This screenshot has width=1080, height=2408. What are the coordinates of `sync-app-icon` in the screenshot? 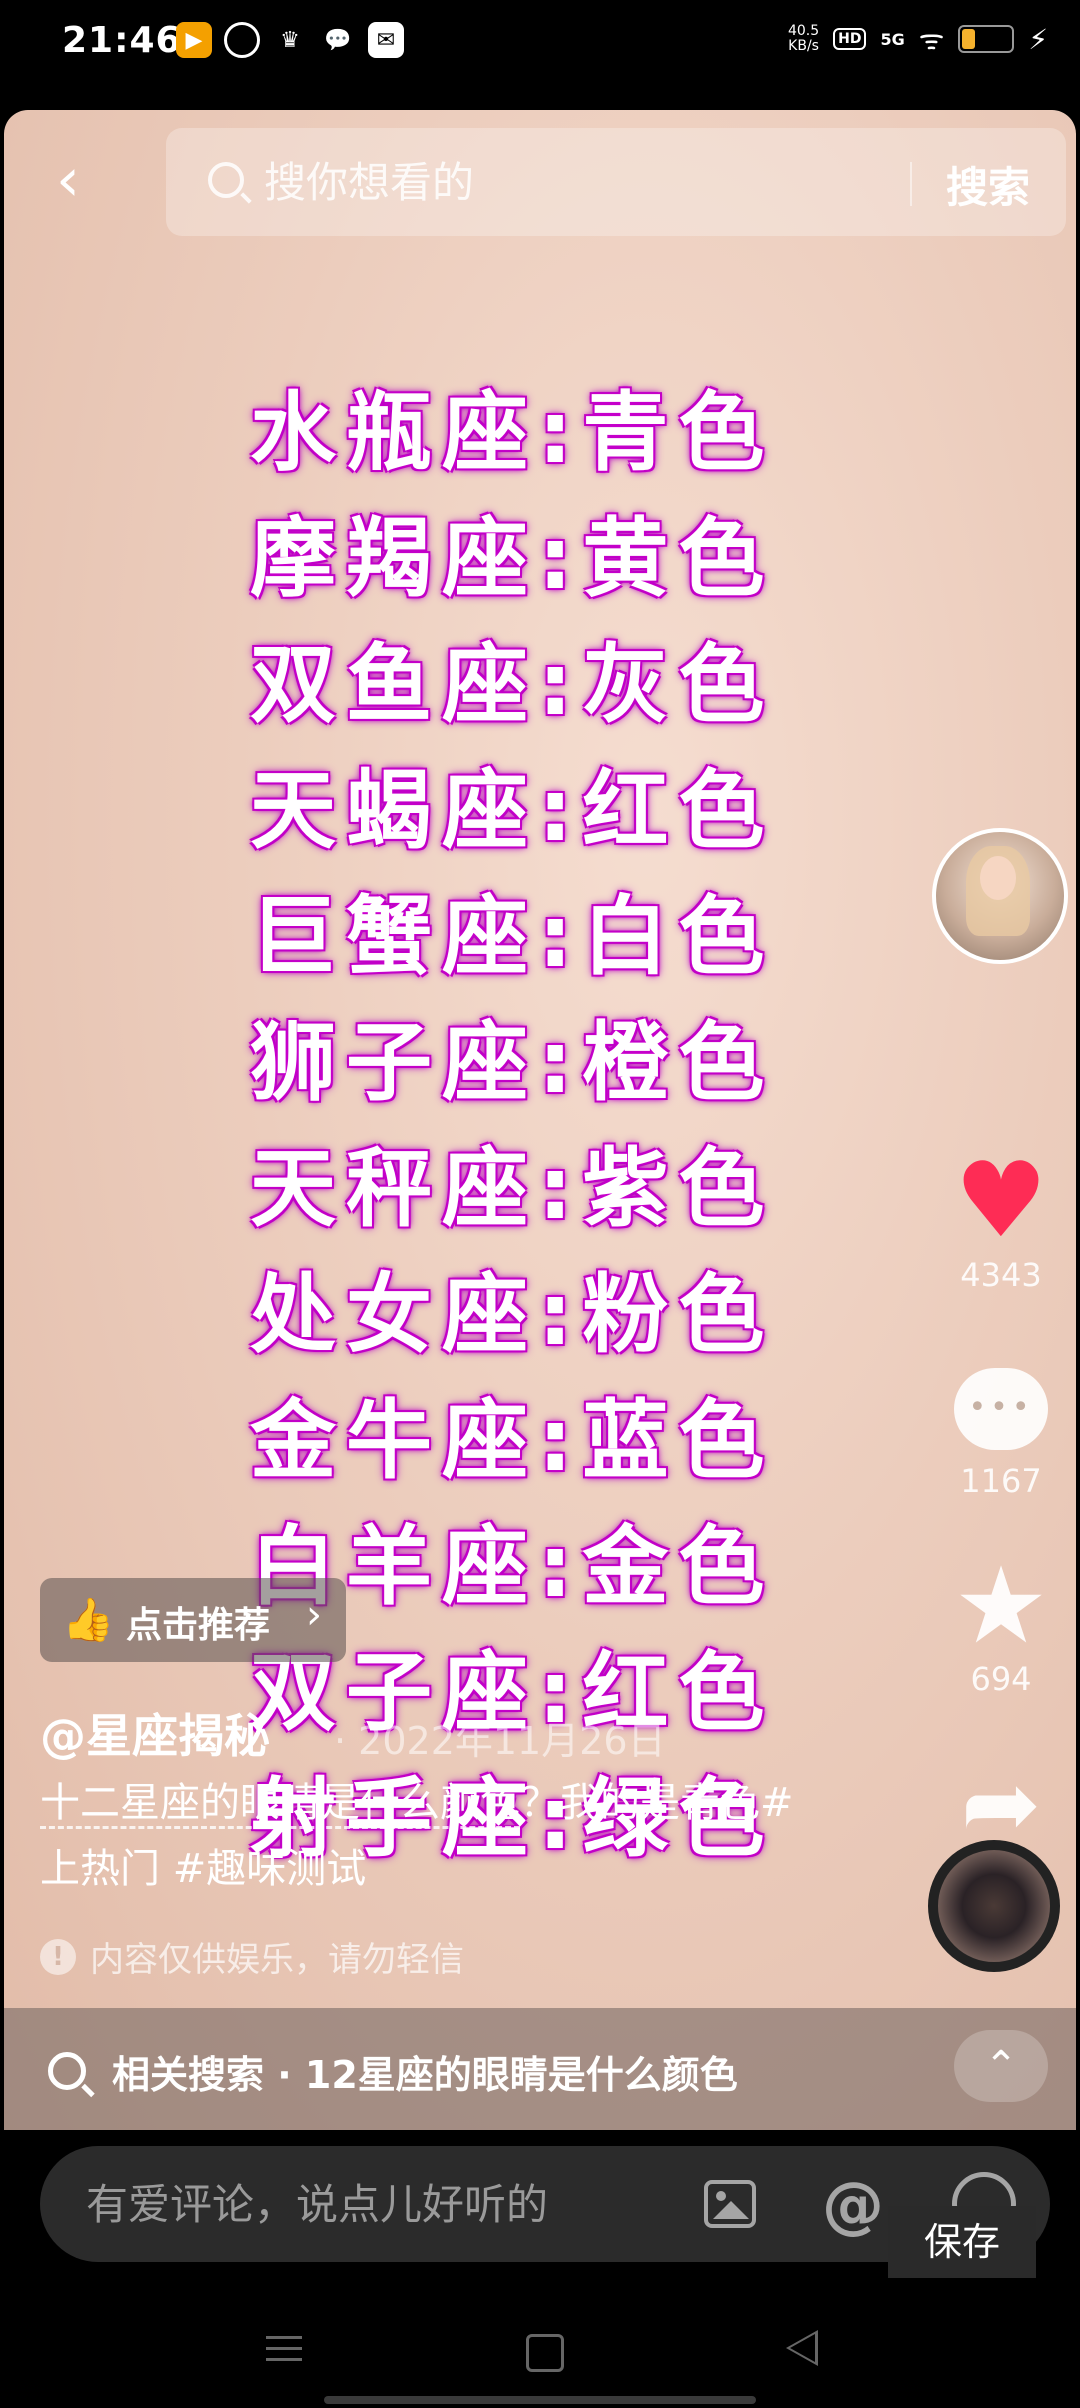 It's located at (242, 40).